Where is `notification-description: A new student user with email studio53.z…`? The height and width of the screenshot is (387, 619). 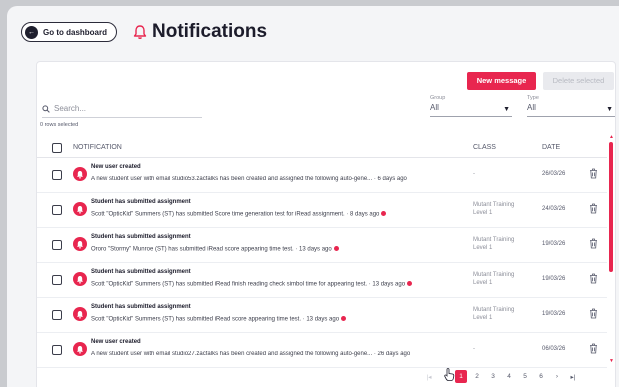 notification-description: A new student user with email studio53.z… is located at coordinates (270, 179).